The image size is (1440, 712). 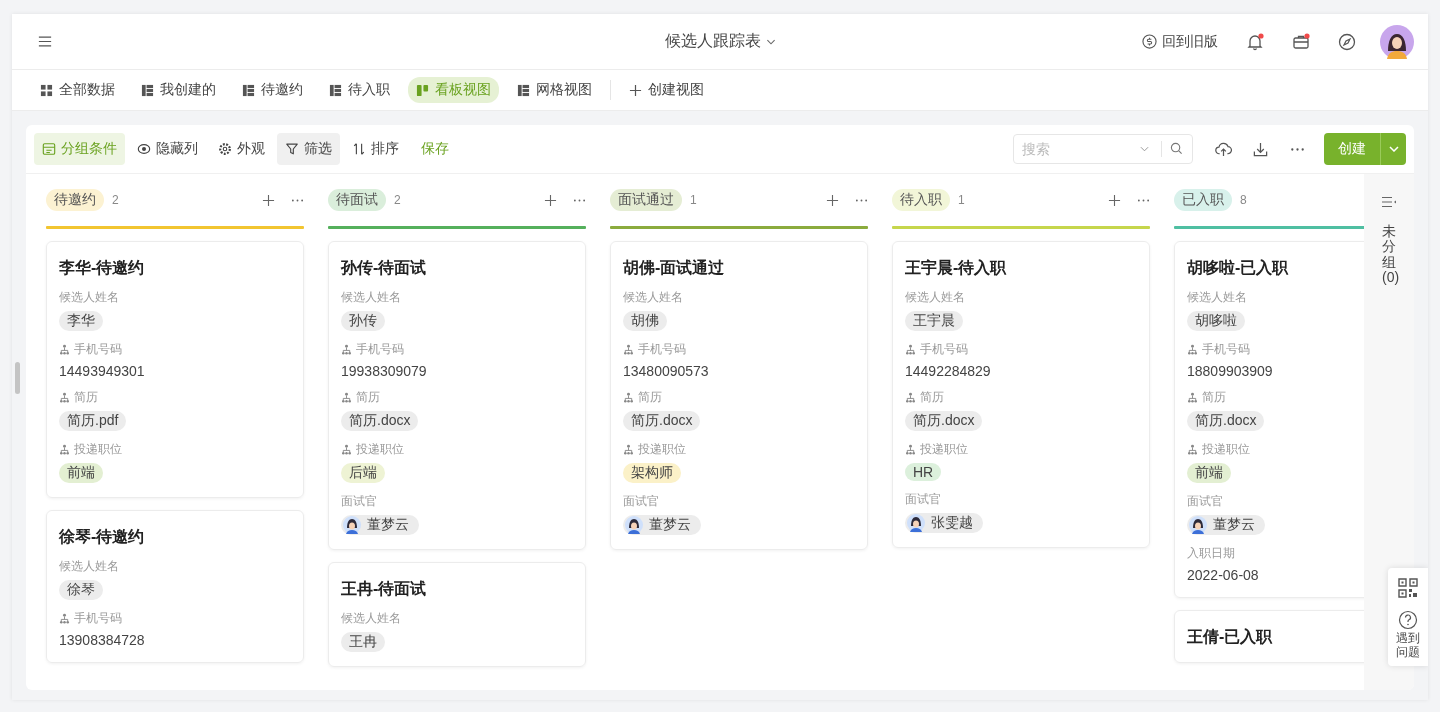 What do you see at coordinates (948, 371) in the screenshot?
I see `field-value: 14492284829` at bounding box center [948, 371].